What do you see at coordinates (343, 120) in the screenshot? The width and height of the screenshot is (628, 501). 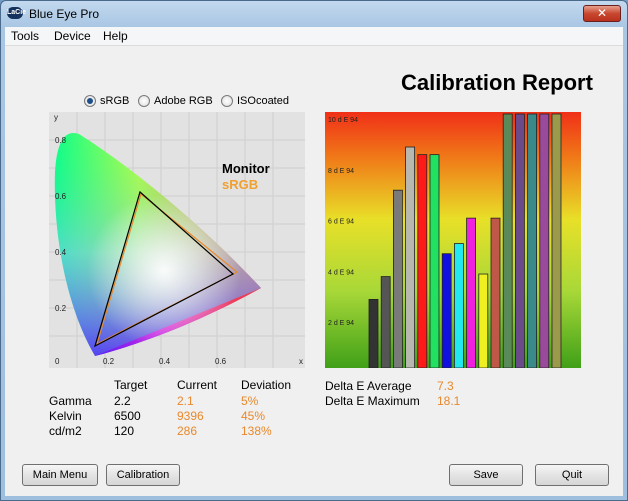 I see `delta-e-tick-label: 10 d E 94` at bounding box center [343, 120].